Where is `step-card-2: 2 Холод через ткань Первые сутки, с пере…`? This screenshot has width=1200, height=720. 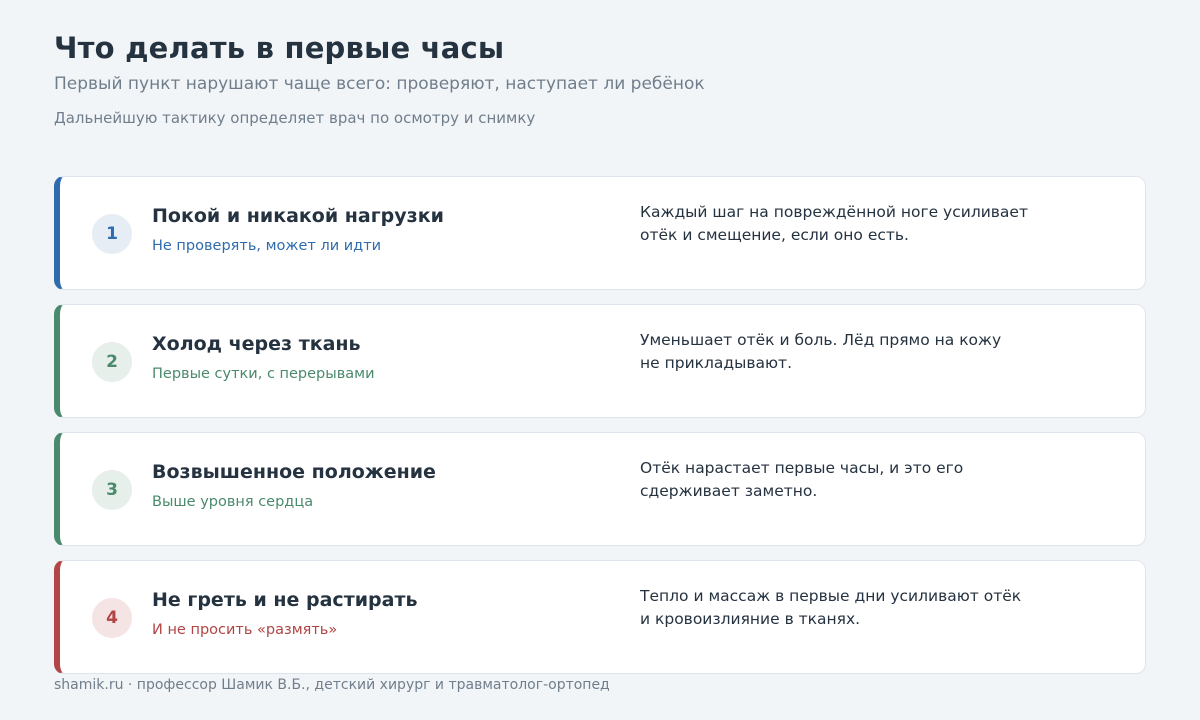 step-card-2: 2 Холод через ткань Первые сутки, с пере… is located at coordinates (600, 361).